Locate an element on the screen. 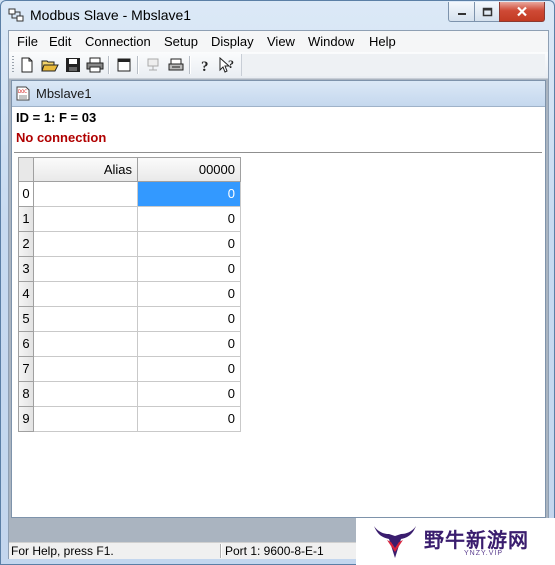 The height and width of the screenshot is (565, 555). print-icon is located at coordinates (95, 65).